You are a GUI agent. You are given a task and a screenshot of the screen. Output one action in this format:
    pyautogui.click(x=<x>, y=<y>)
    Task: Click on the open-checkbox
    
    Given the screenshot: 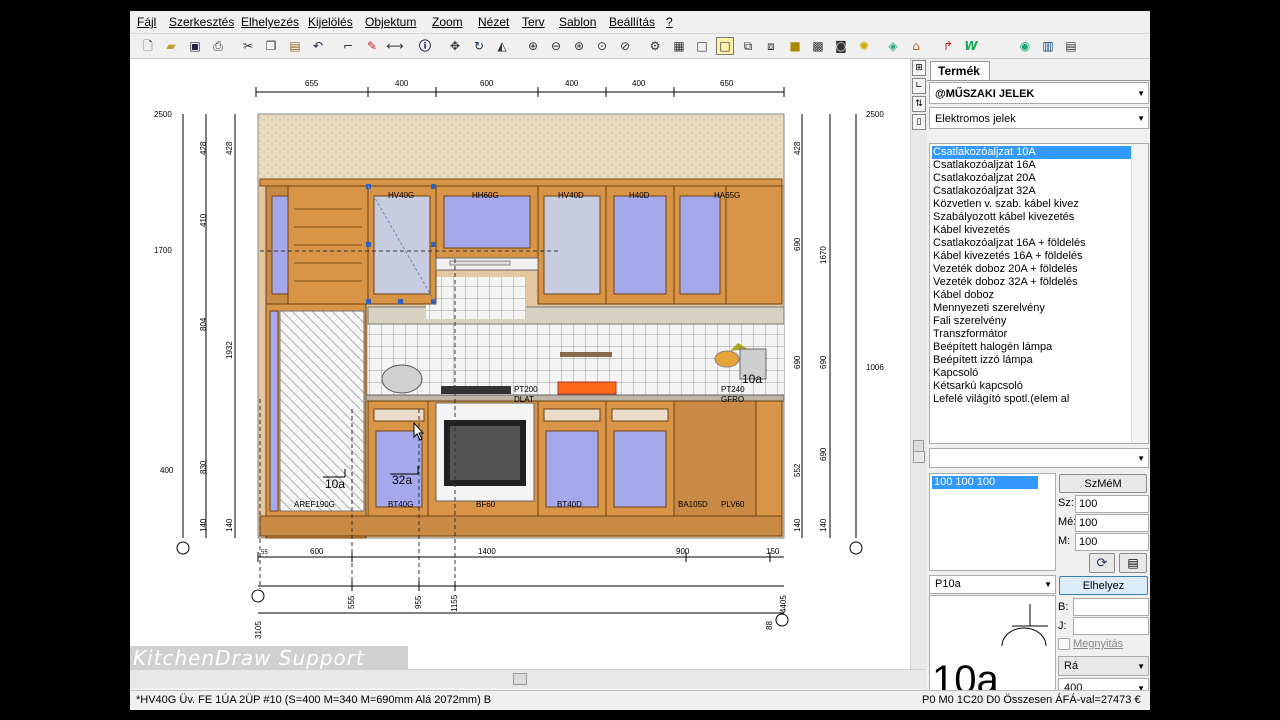 What is the action you would take?
    pyautogui.click(x=1064, y=644)
    